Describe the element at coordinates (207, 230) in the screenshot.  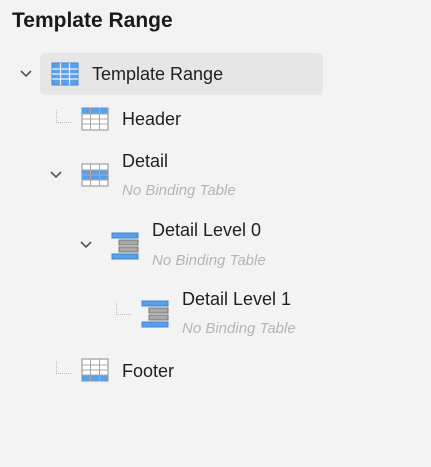
I see `tree-item-label: Detail Level 0` at that location.